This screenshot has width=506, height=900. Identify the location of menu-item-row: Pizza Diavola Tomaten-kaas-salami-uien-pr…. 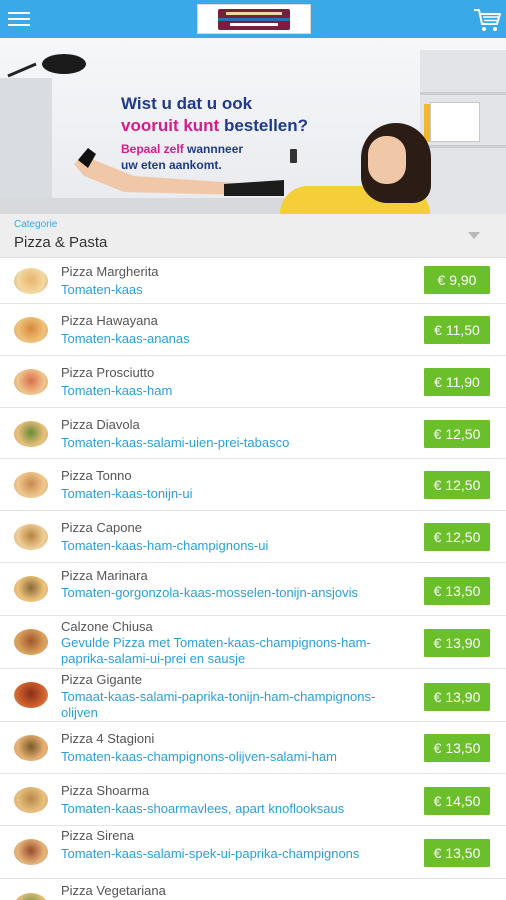
(253, 433).